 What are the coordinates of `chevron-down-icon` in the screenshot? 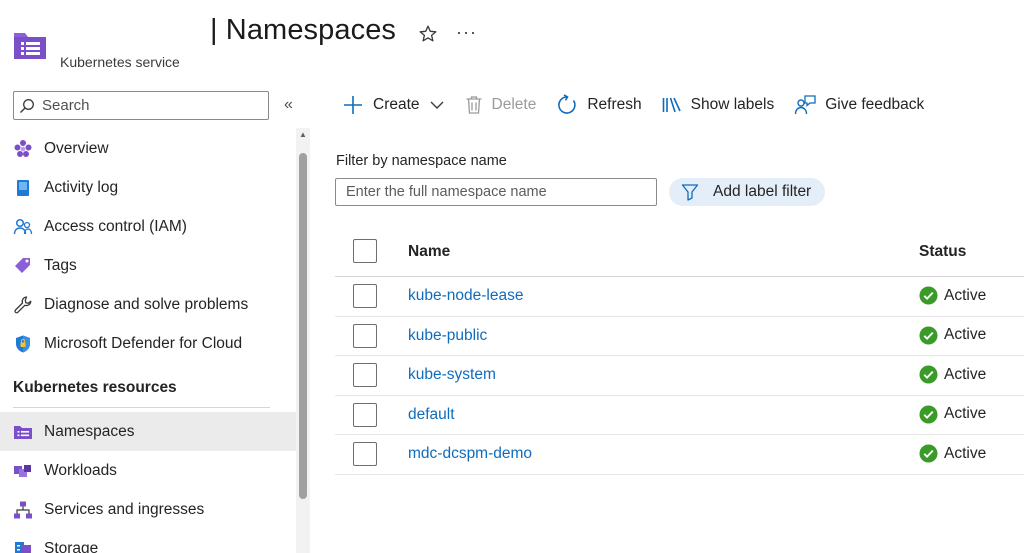 It's located at (437, 105).